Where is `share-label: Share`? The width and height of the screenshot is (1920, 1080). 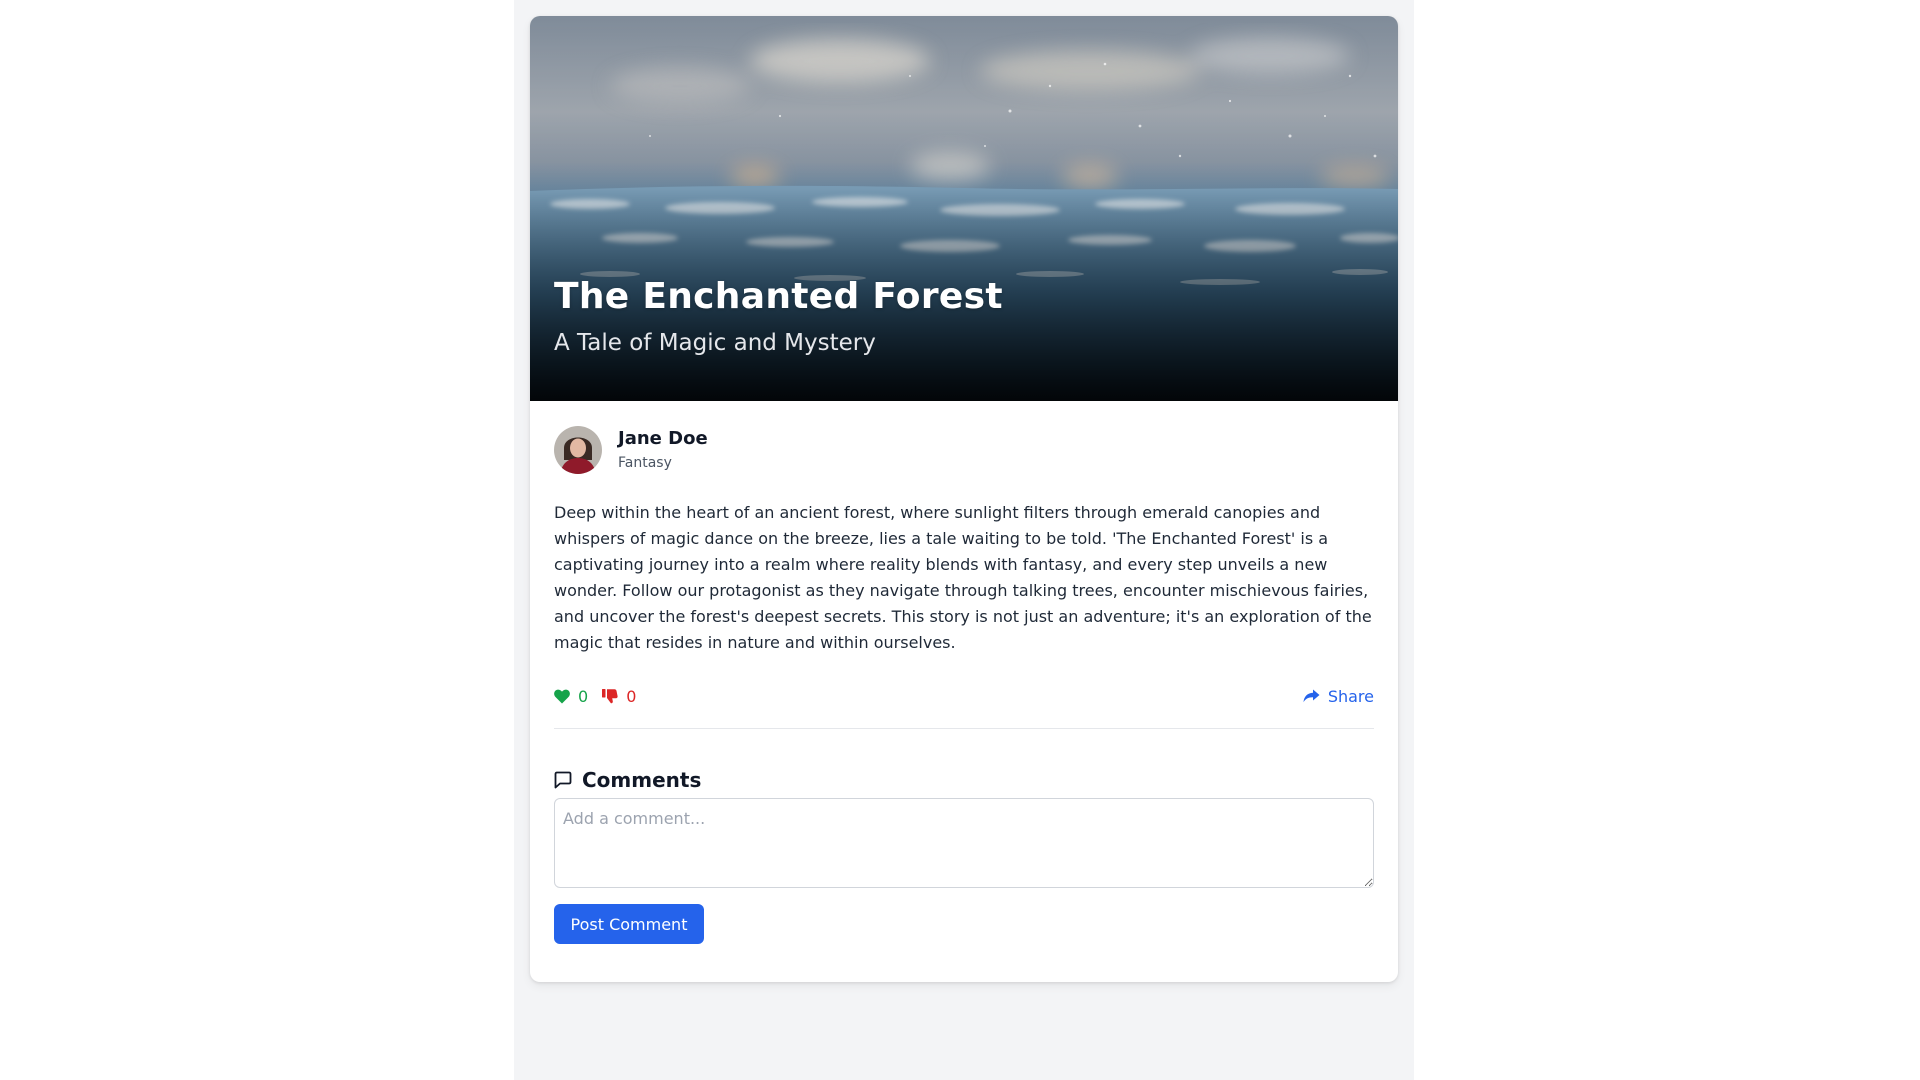
share-label: Share is located at coordinates (1350, 696).